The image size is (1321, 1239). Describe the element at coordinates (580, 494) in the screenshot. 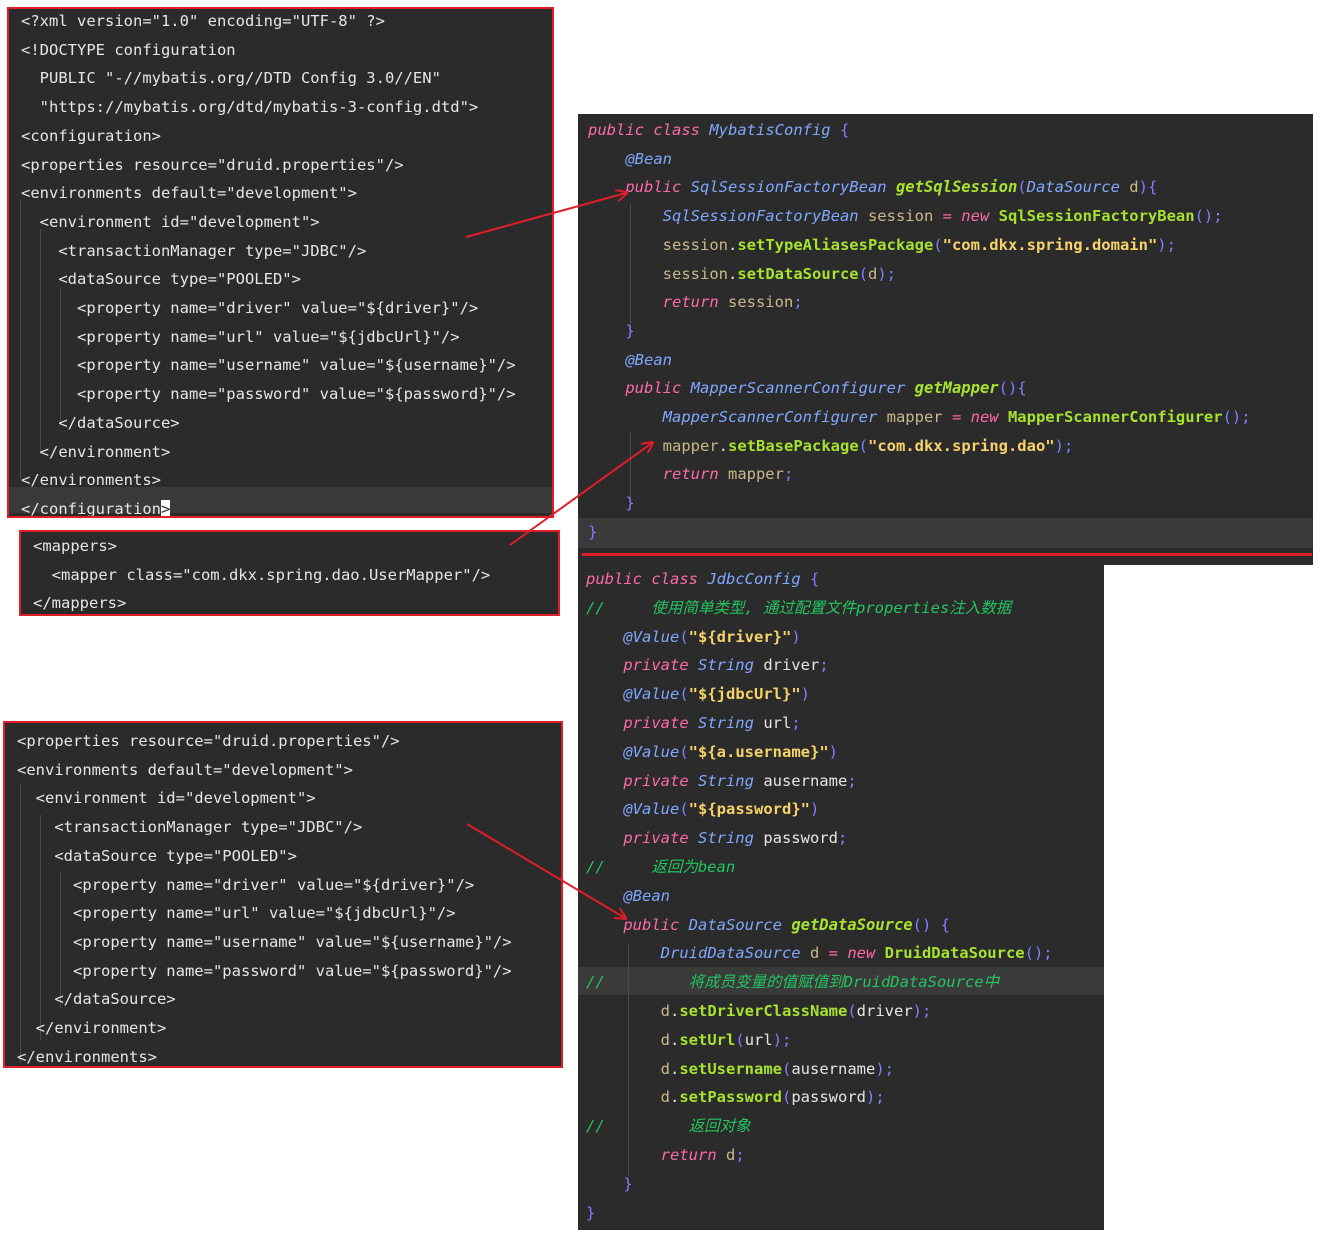

I see `arrow-mappers-to-basepackage` at that location.